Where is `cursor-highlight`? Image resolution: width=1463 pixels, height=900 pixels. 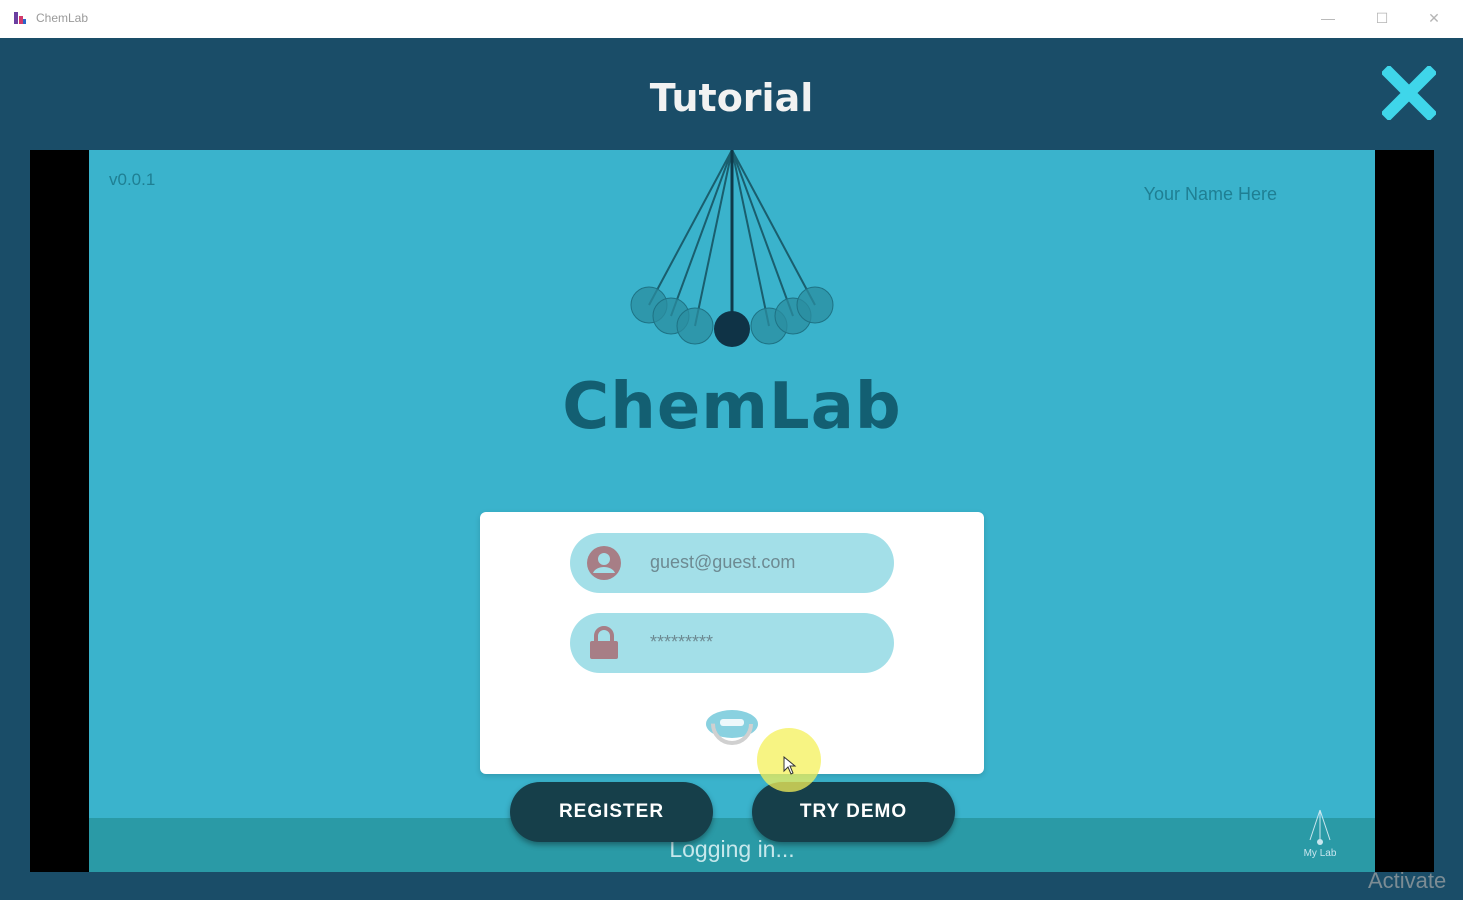
cursor-highlight is located at coordinates (789, 760).